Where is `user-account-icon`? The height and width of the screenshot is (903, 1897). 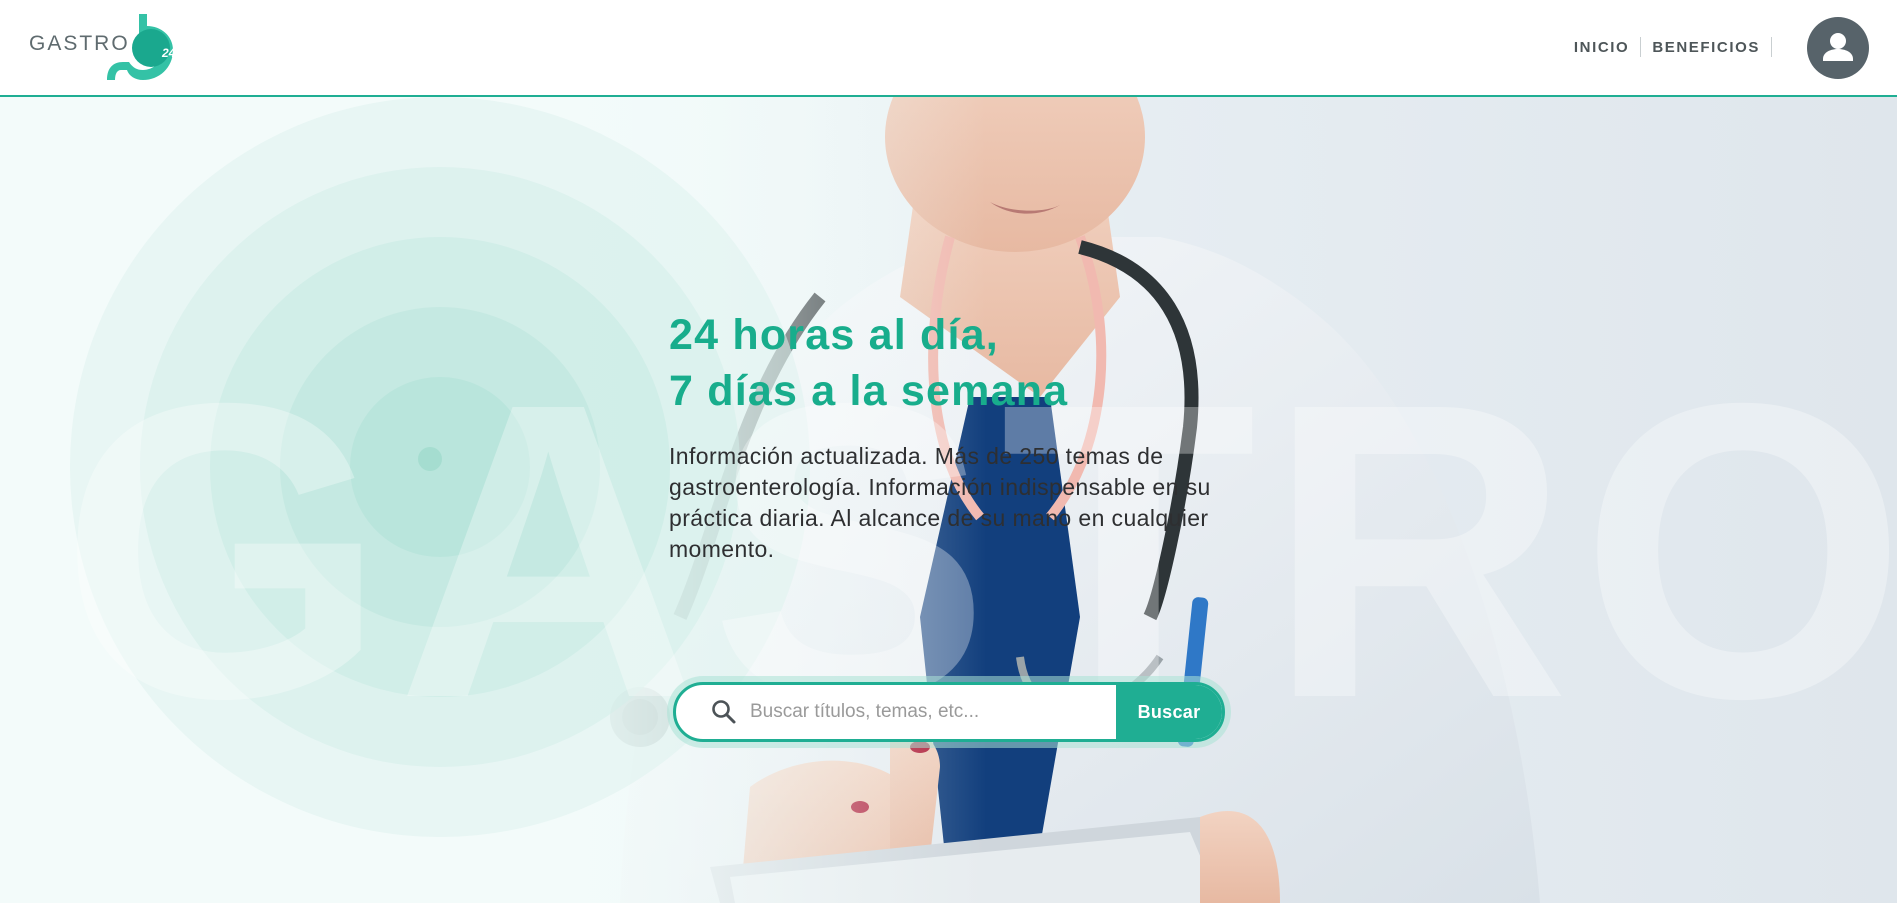 user-account-icon is located at coordinates (1838, 47).